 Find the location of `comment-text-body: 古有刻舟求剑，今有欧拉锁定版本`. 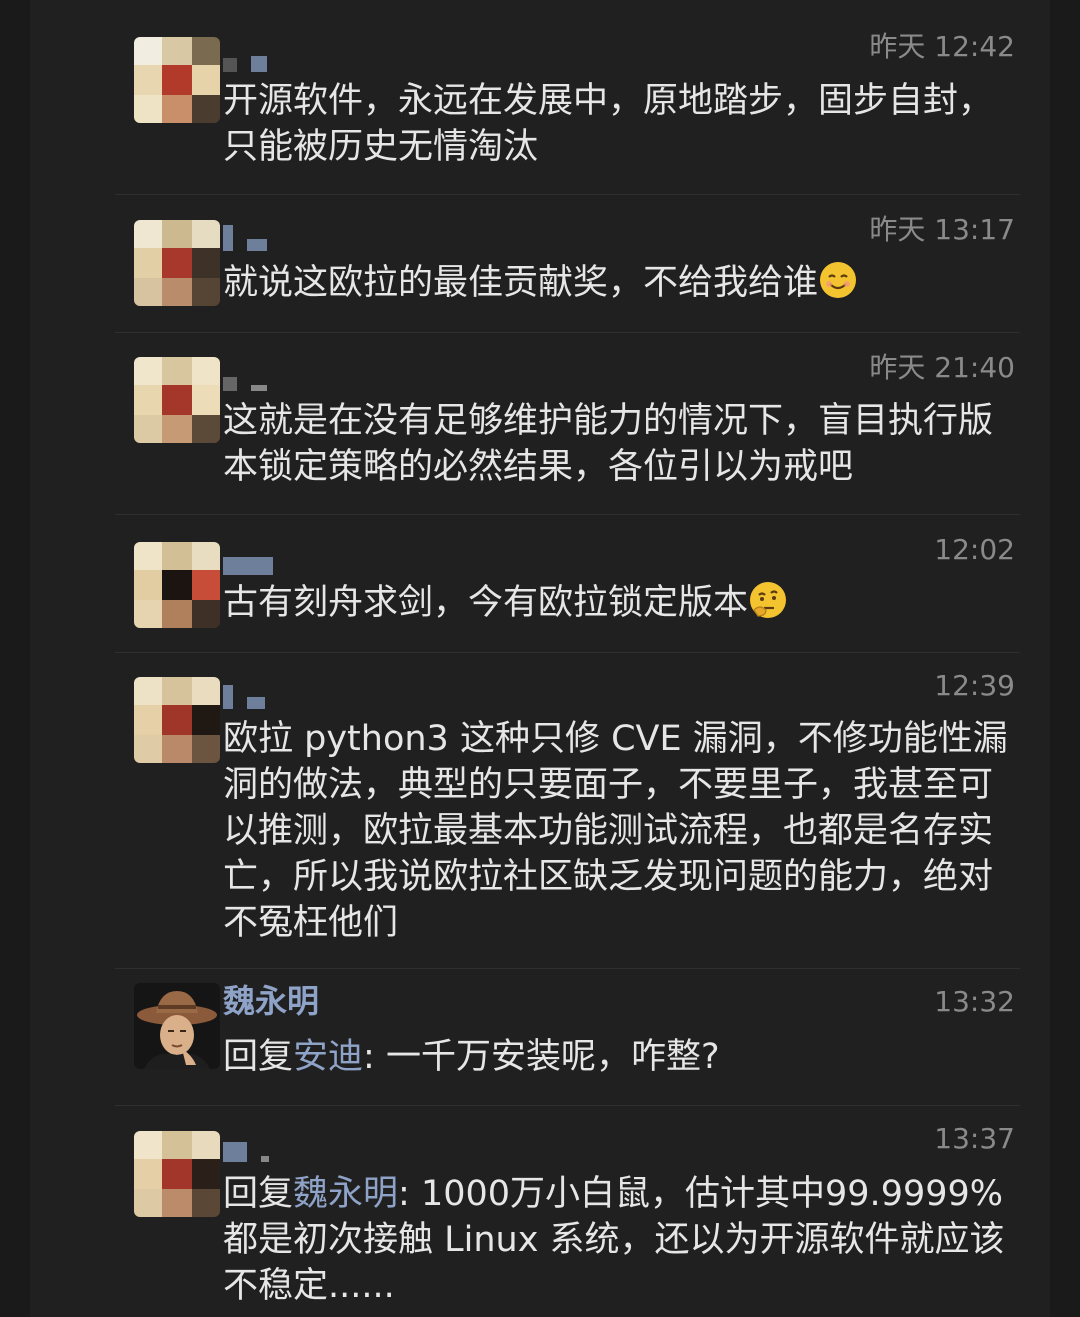

comment-text-body: 古有刻舟求剑，今有欧拉锁定版本 is located at coordinates (486, 603).